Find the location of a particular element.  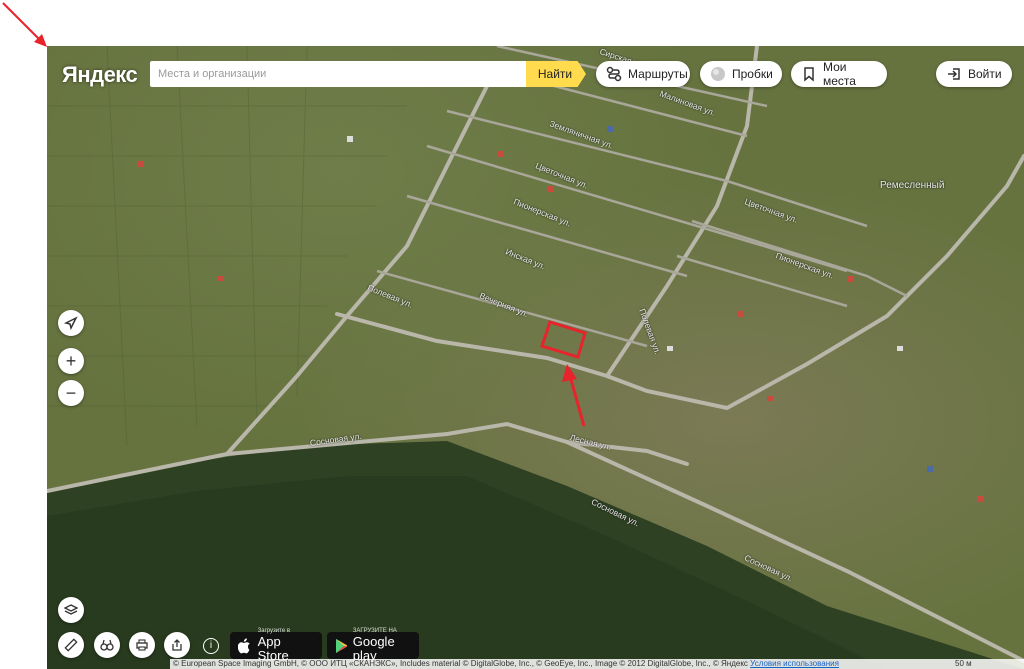

find-button: Найти is located at coordinates (556, 74).